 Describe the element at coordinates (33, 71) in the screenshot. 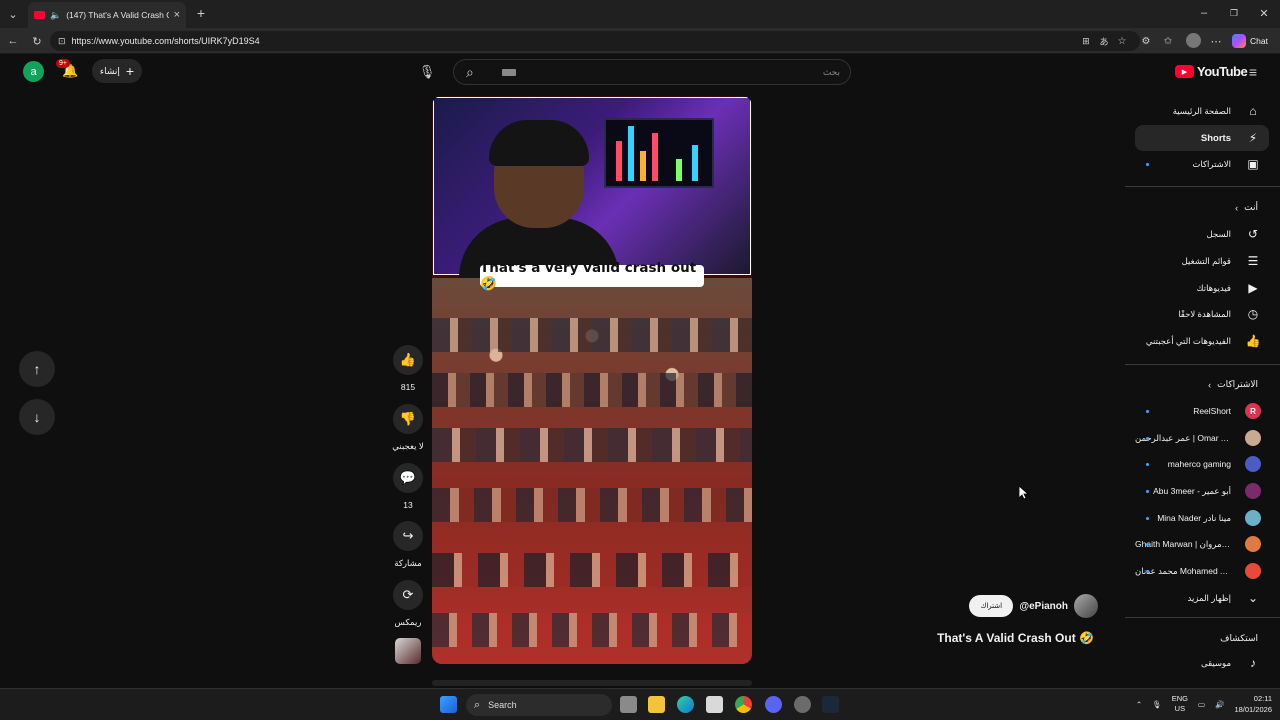

I see `avatar: a` at that location.